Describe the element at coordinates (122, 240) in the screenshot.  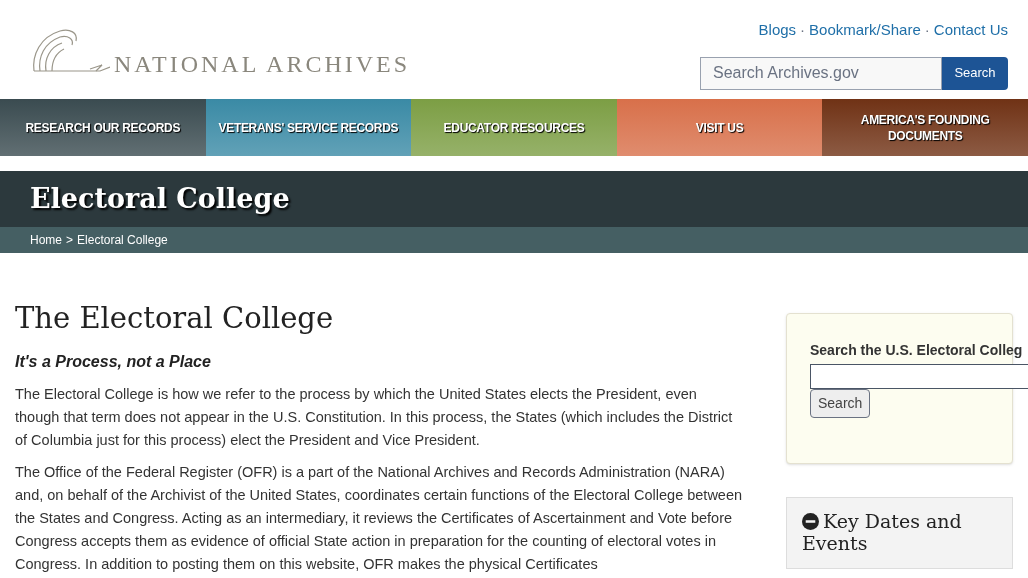
I see `breadcrumb-current: Electoral College` at that location.